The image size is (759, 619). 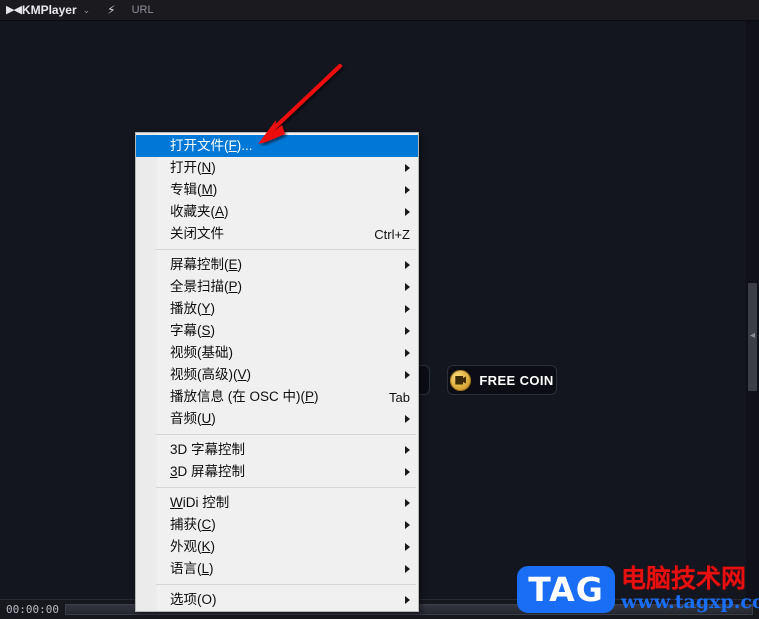 I want to click on watermark-text-block: 电脑技术网 www.tagxp.com, so click(x=690, y=589).